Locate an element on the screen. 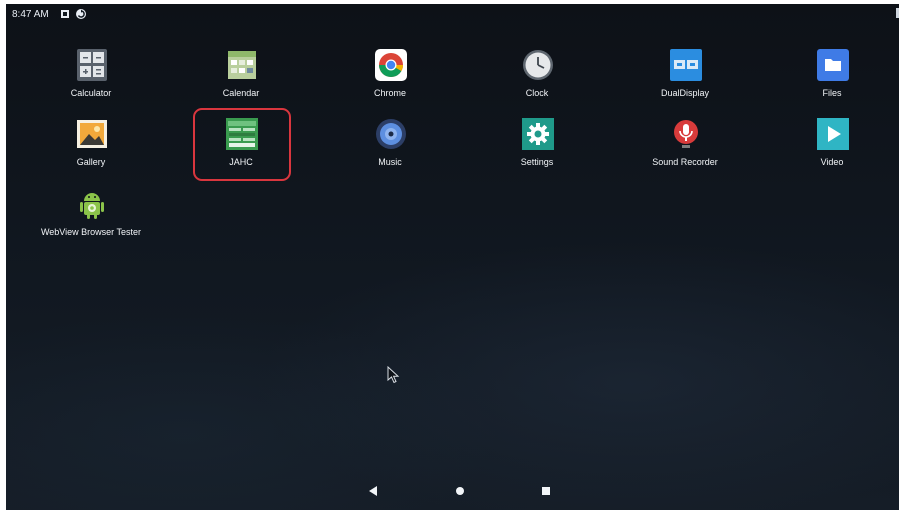 Image resolution: width=905 pixels, height=516 pixels. app-files: Files is located at coordinates (832, 80).